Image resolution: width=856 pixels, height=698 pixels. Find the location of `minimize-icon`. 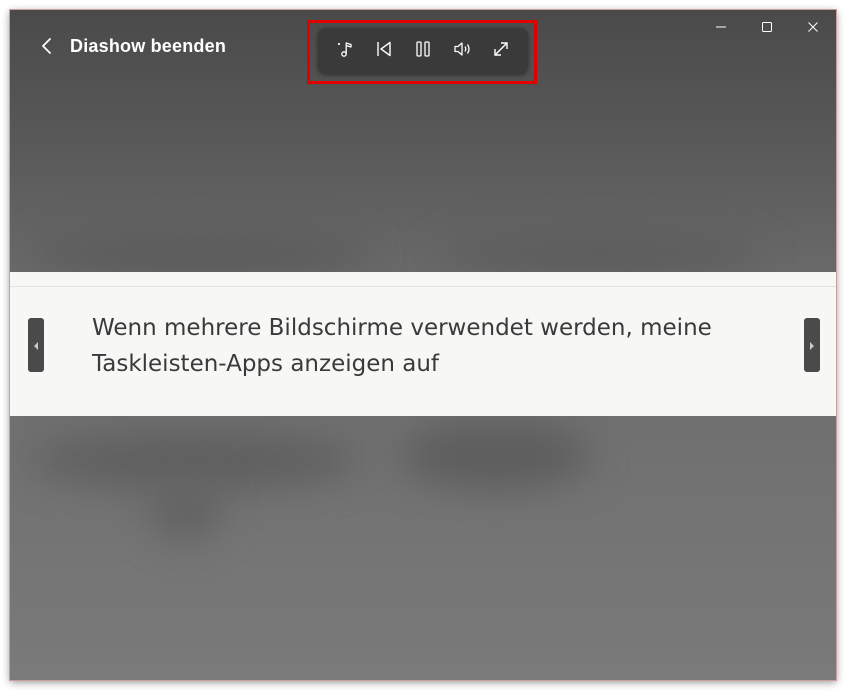

minimize-icon is located at coordinates (721, 27).